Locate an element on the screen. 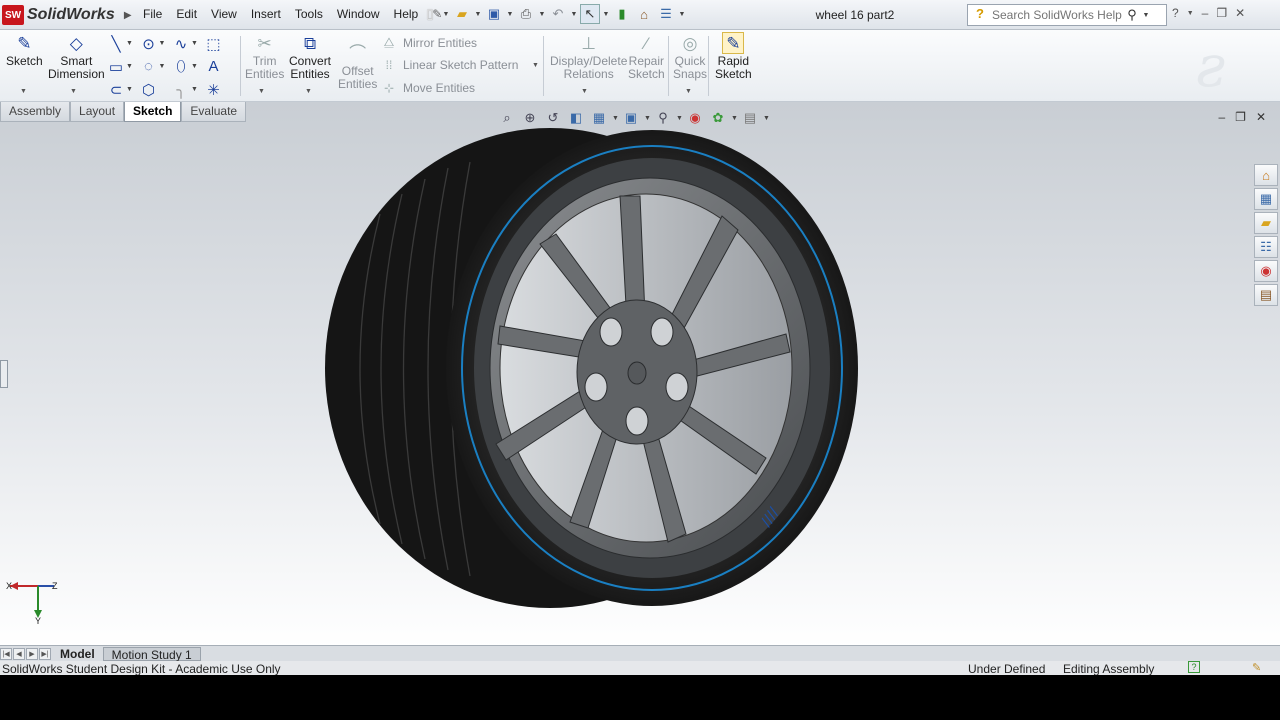 The height and width of the screenshot is (720, 1280). slot-dropdown-icon: ▼ is located at coordinates (129, 89).